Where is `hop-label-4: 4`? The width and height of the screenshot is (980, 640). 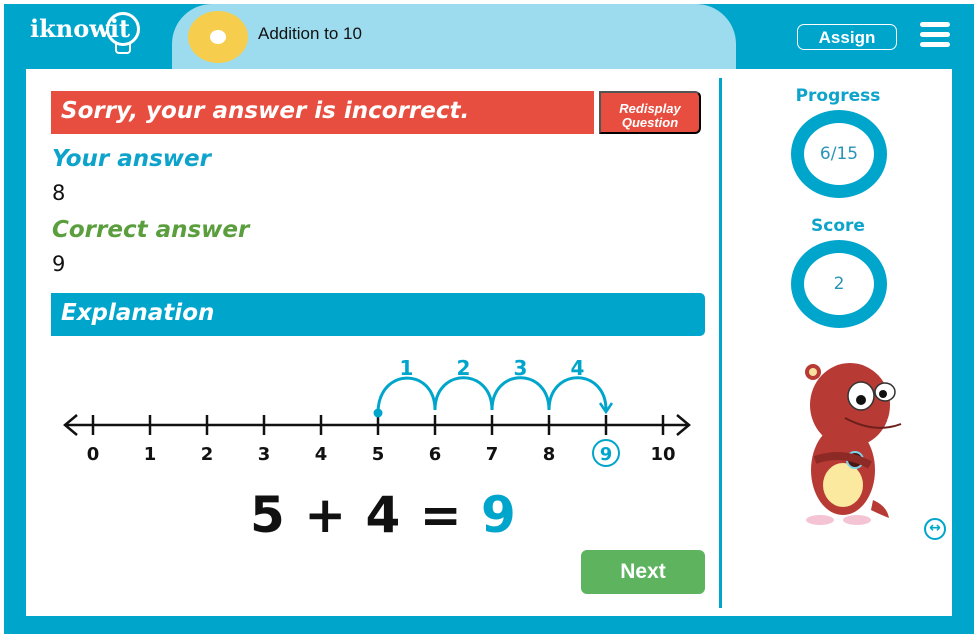
hop-label-4: 4 is located at coordinates (578, 368).